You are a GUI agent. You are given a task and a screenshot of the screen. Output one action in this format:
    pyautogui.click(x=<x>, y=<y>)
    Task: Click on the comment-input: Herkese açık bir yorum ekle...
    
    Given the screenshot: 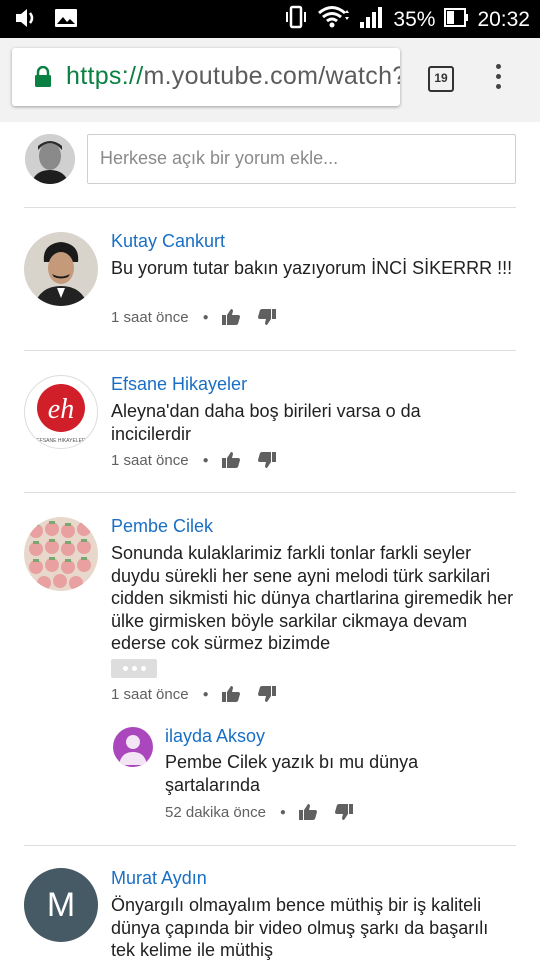 What is the action you would take?
    pyautogui.click(x=301, y=159)
    